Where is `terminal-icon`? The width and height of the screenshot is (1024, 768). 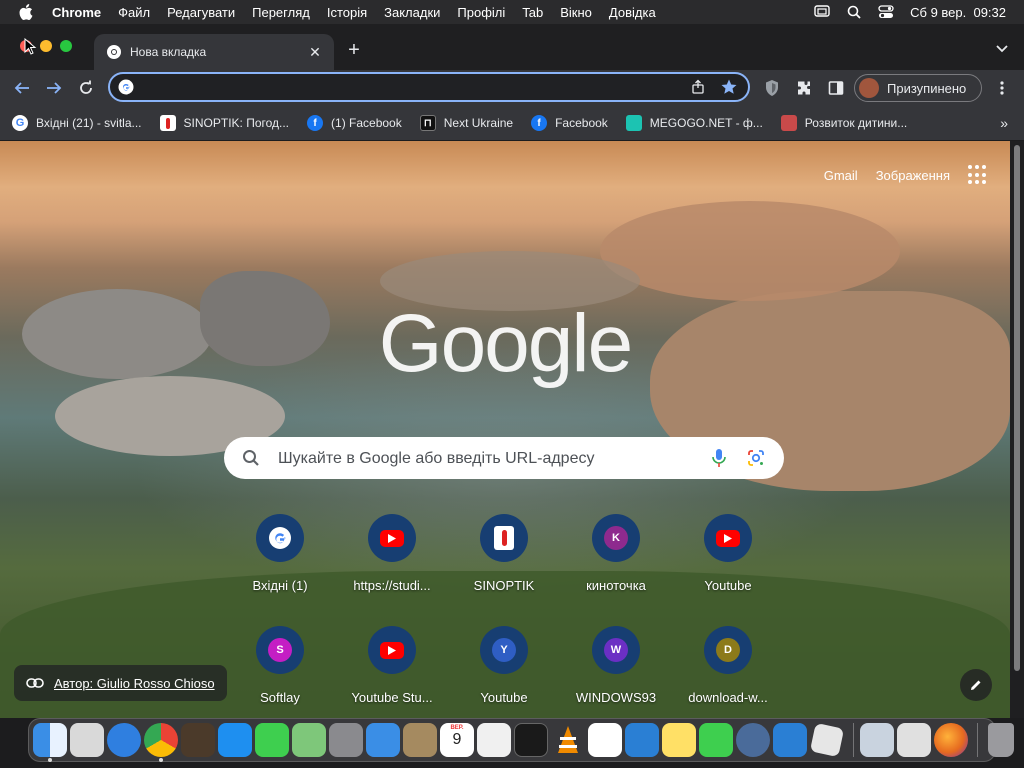 terminal-icon is located at coordinates (531, 740).